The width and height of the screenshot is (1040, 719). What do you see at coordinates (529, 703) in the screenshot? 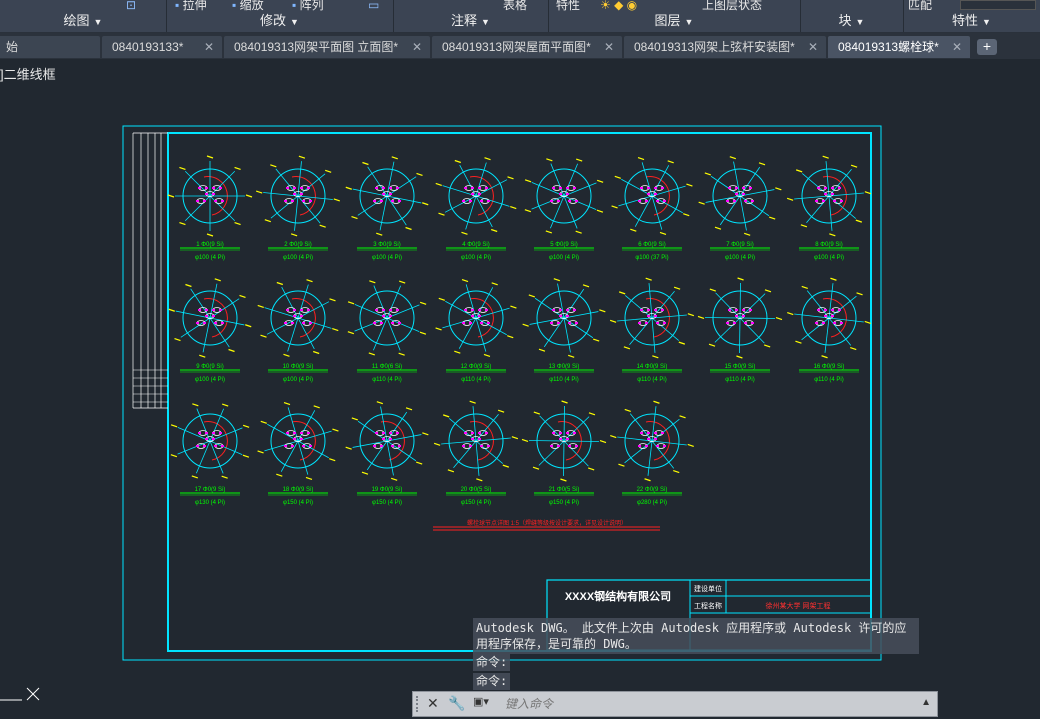
I see `command-input: 键入命令` at bounding box center [529, 703].